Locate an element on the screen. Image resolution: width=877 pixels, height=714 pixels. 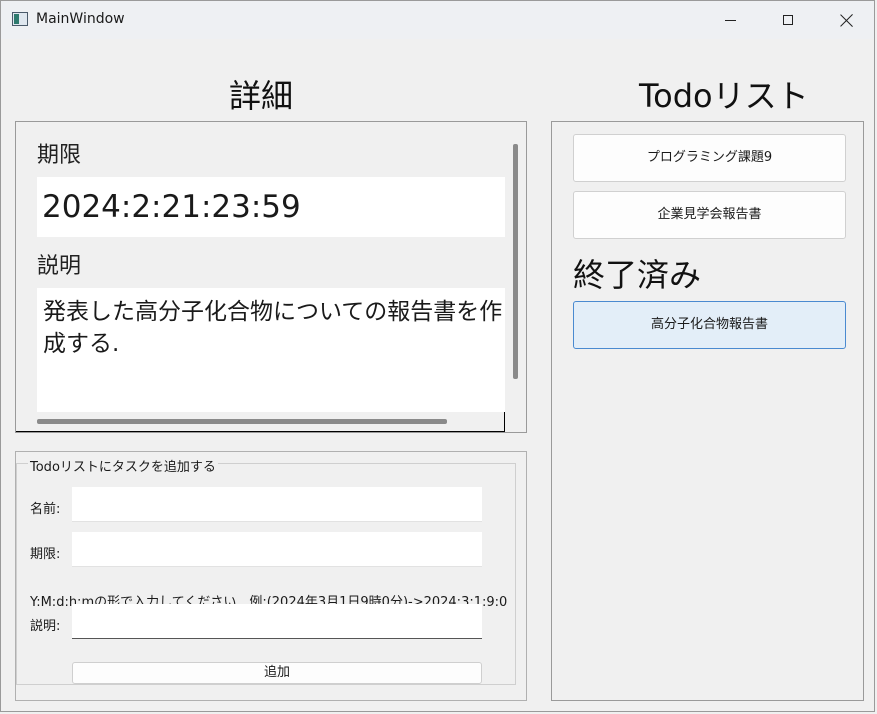
name-input is located at coordinates (277, 504).